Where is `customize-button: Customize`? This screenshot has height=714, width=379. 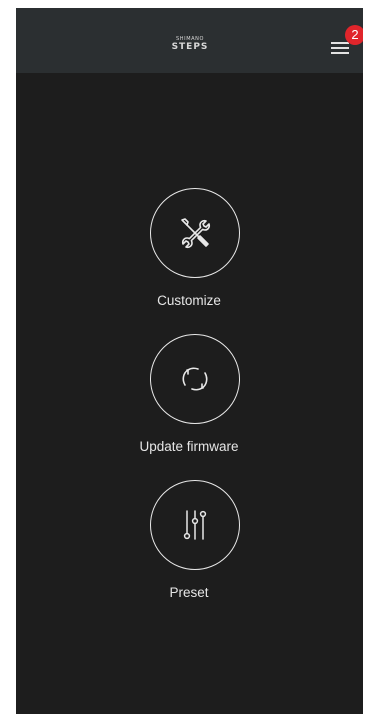
customize-button: Customize is located at coordinates (189, 253).